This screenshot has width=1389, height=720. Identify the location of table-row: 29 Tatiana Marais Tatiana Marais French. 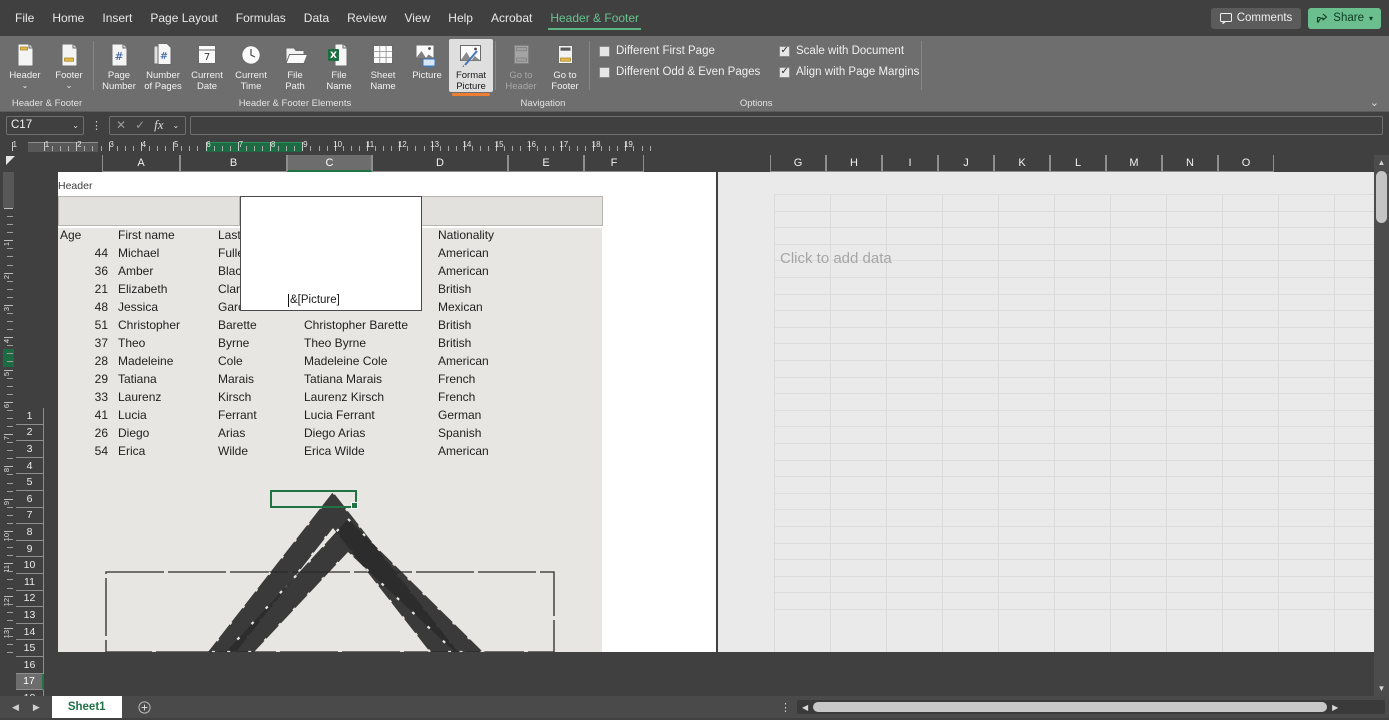
(358, 381).